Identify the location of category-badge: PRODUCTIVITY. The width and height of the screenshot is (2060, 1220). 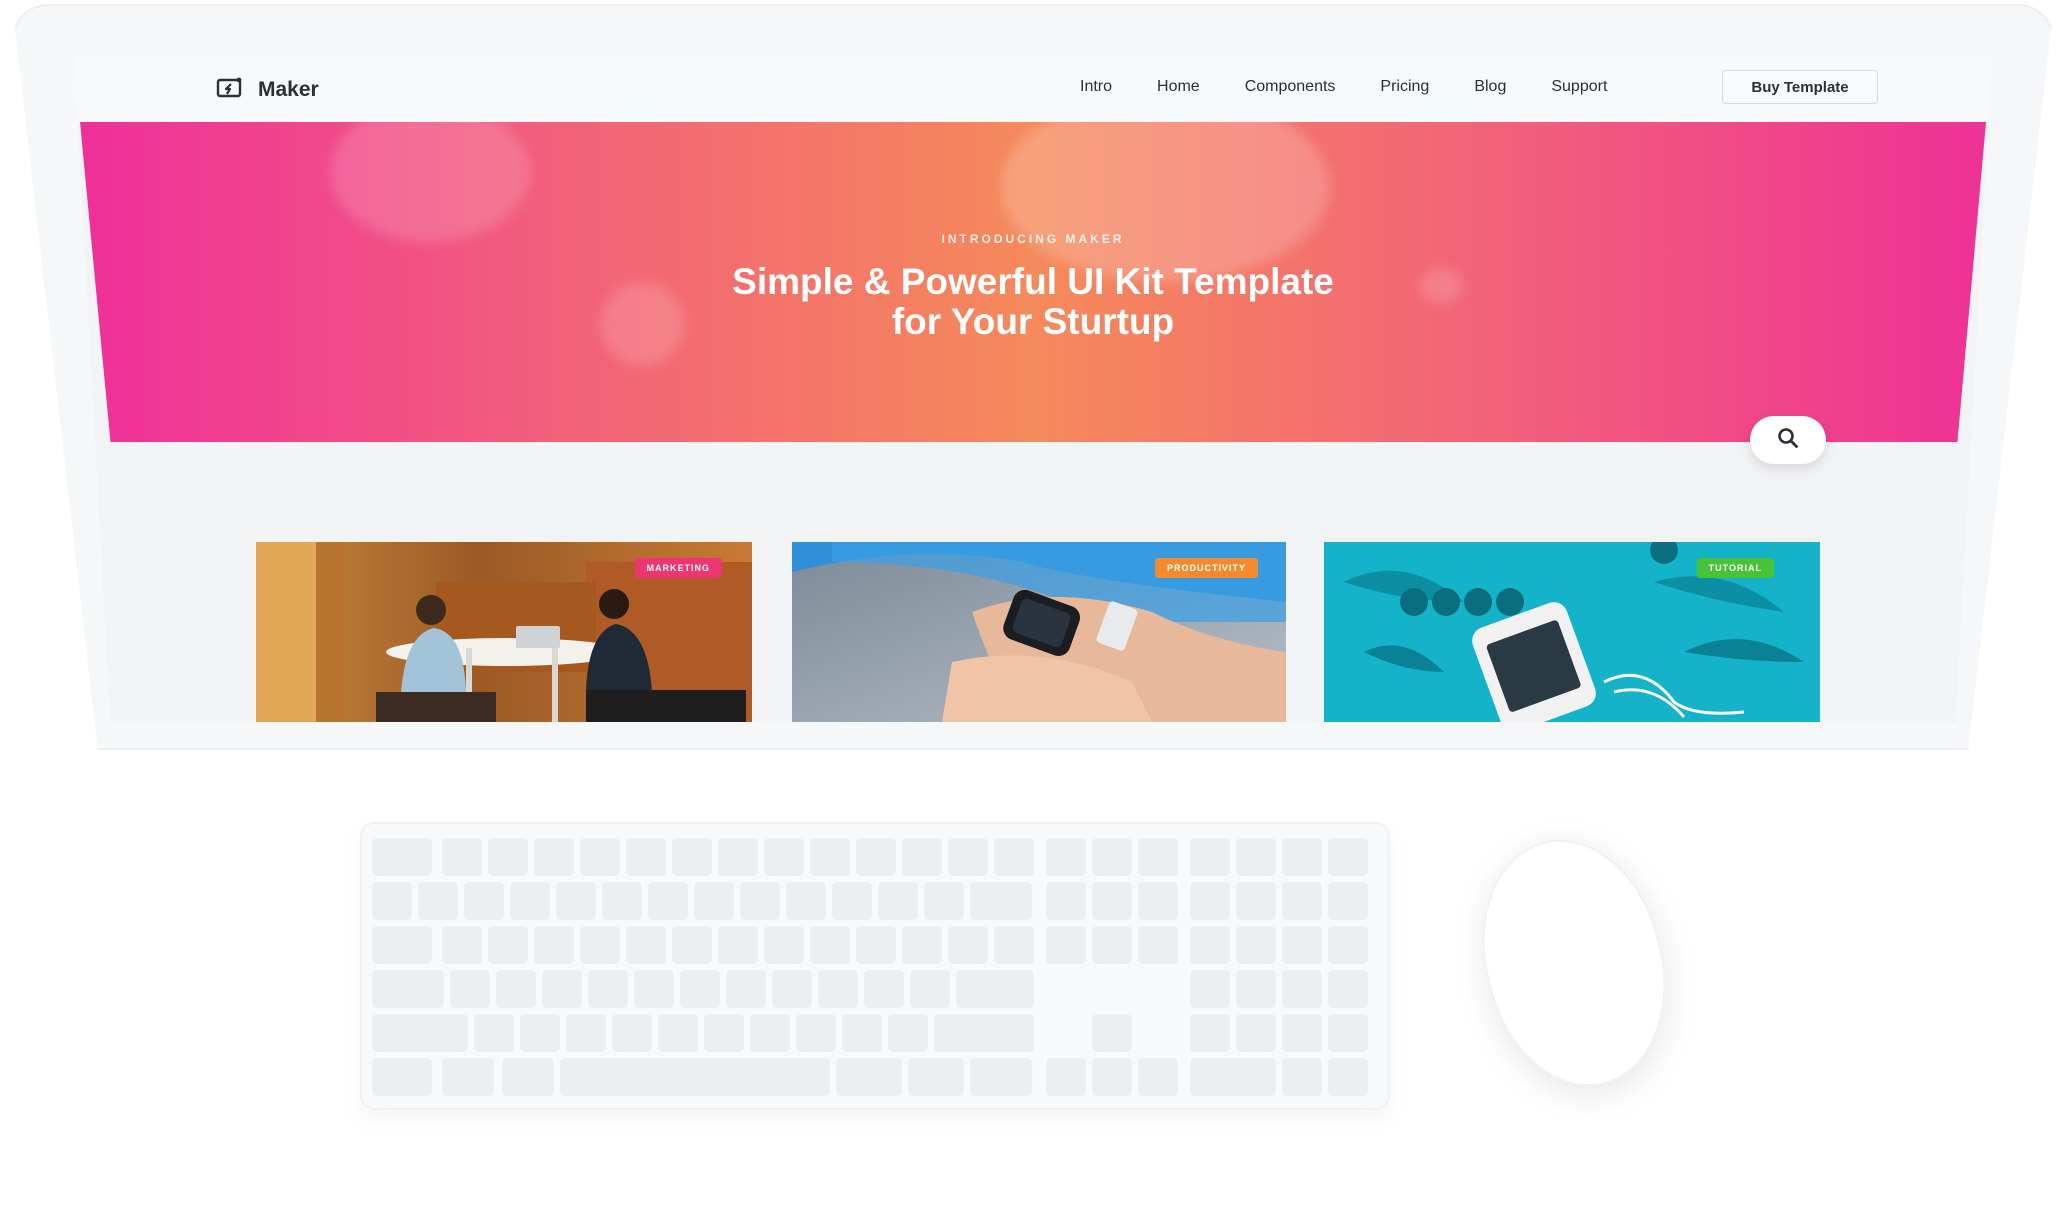
(1206, 568).